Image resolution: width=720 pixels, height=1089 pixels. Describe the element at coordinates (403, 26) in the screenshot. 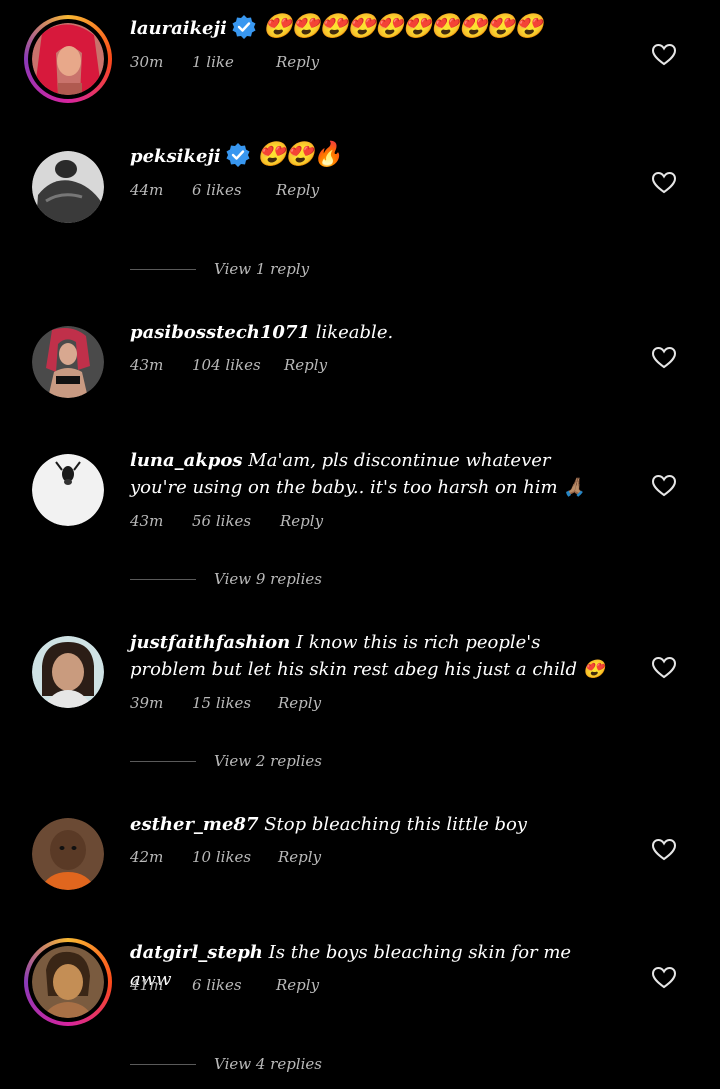

I see `comment-body: 😍😍😍😍😍😍😍😍😍😍` at that location.